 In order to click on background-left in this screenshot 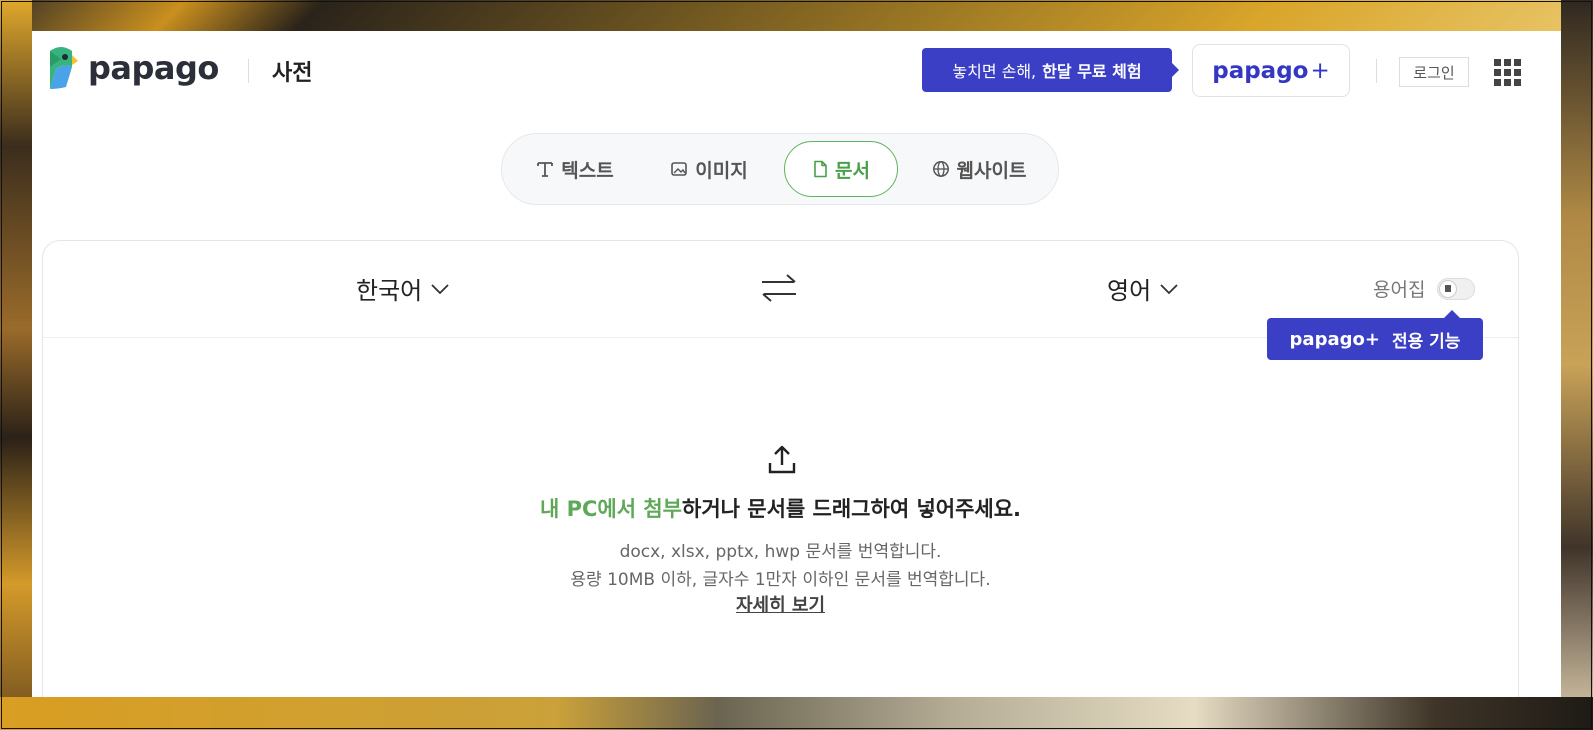, I will do `click(16, 365)`.